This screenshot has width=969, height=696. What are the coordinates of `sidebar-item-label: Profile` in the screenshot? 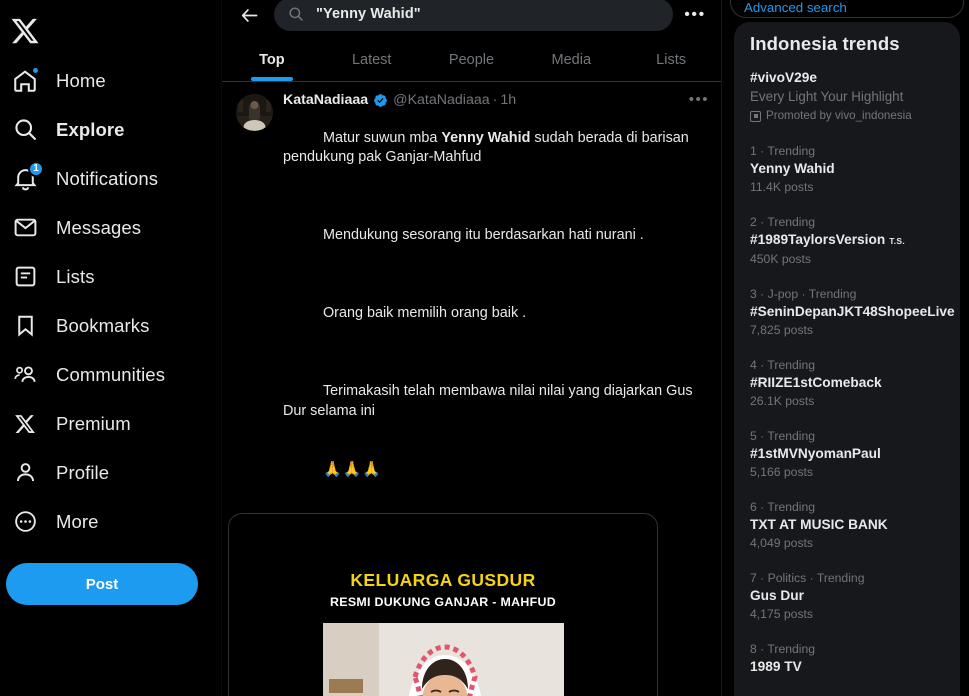 It's located at (83, 472).